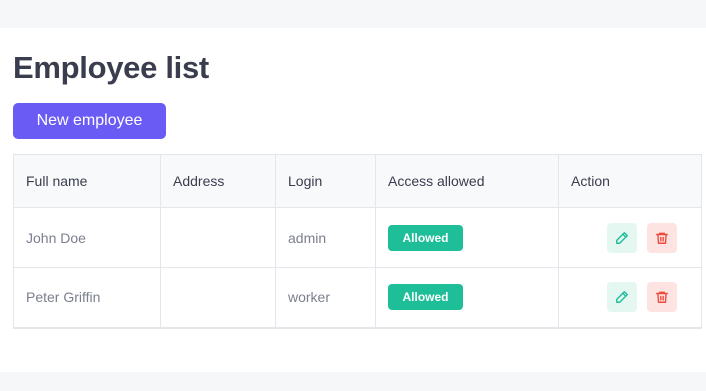 This screenshot has height=391, width=706. What do you see at coordinates (111, 67) in the screenshot?
I see `page-title: Employee list` at bounding box center [111, 67].